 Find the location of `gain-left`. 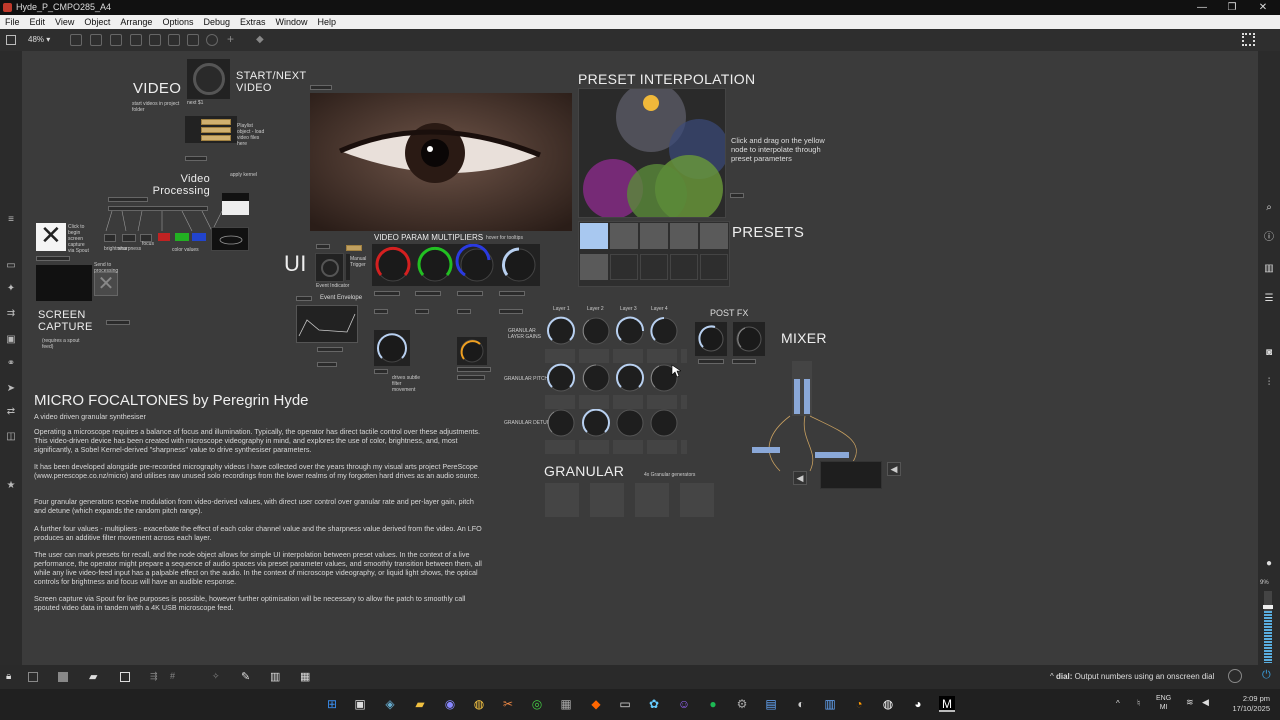

gain-left is located at coordinates (797, 396).